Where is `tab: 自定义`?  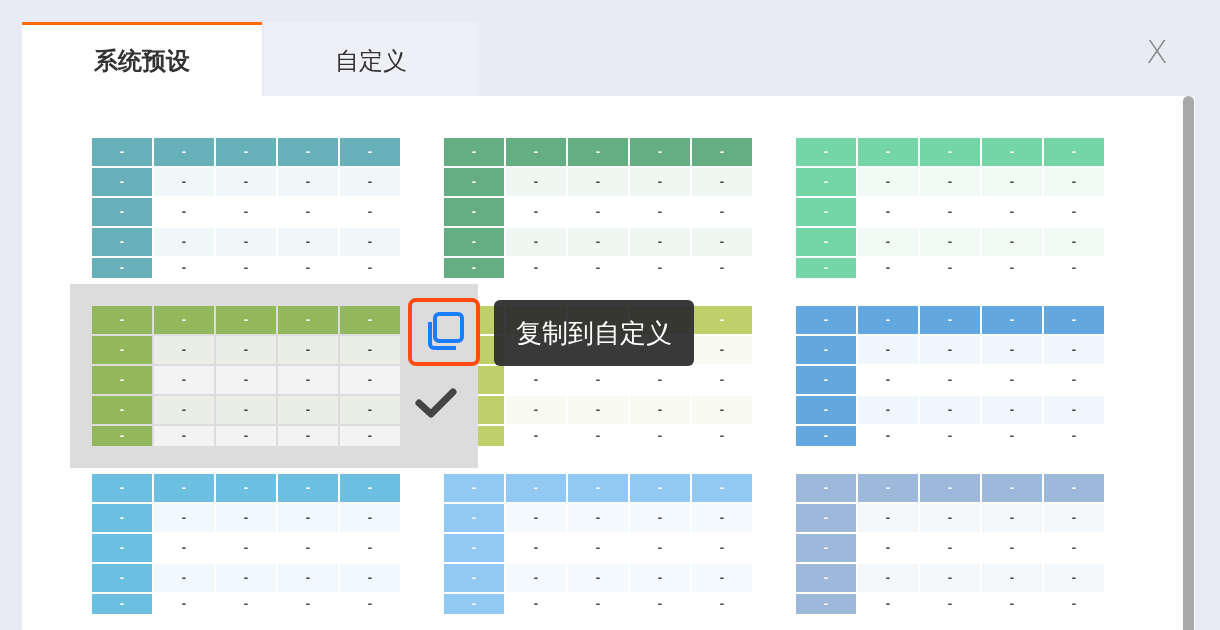
tab: 自定义 is located at coordinates (371, 59).